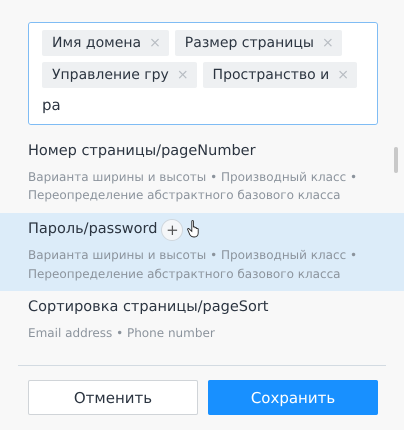 The height and width of the screenshot is (430, 404). What do you see at coordinates (110, 75) in the screenshot?
I see `tag-label: Управление гру` at bounding box center [110, 75].